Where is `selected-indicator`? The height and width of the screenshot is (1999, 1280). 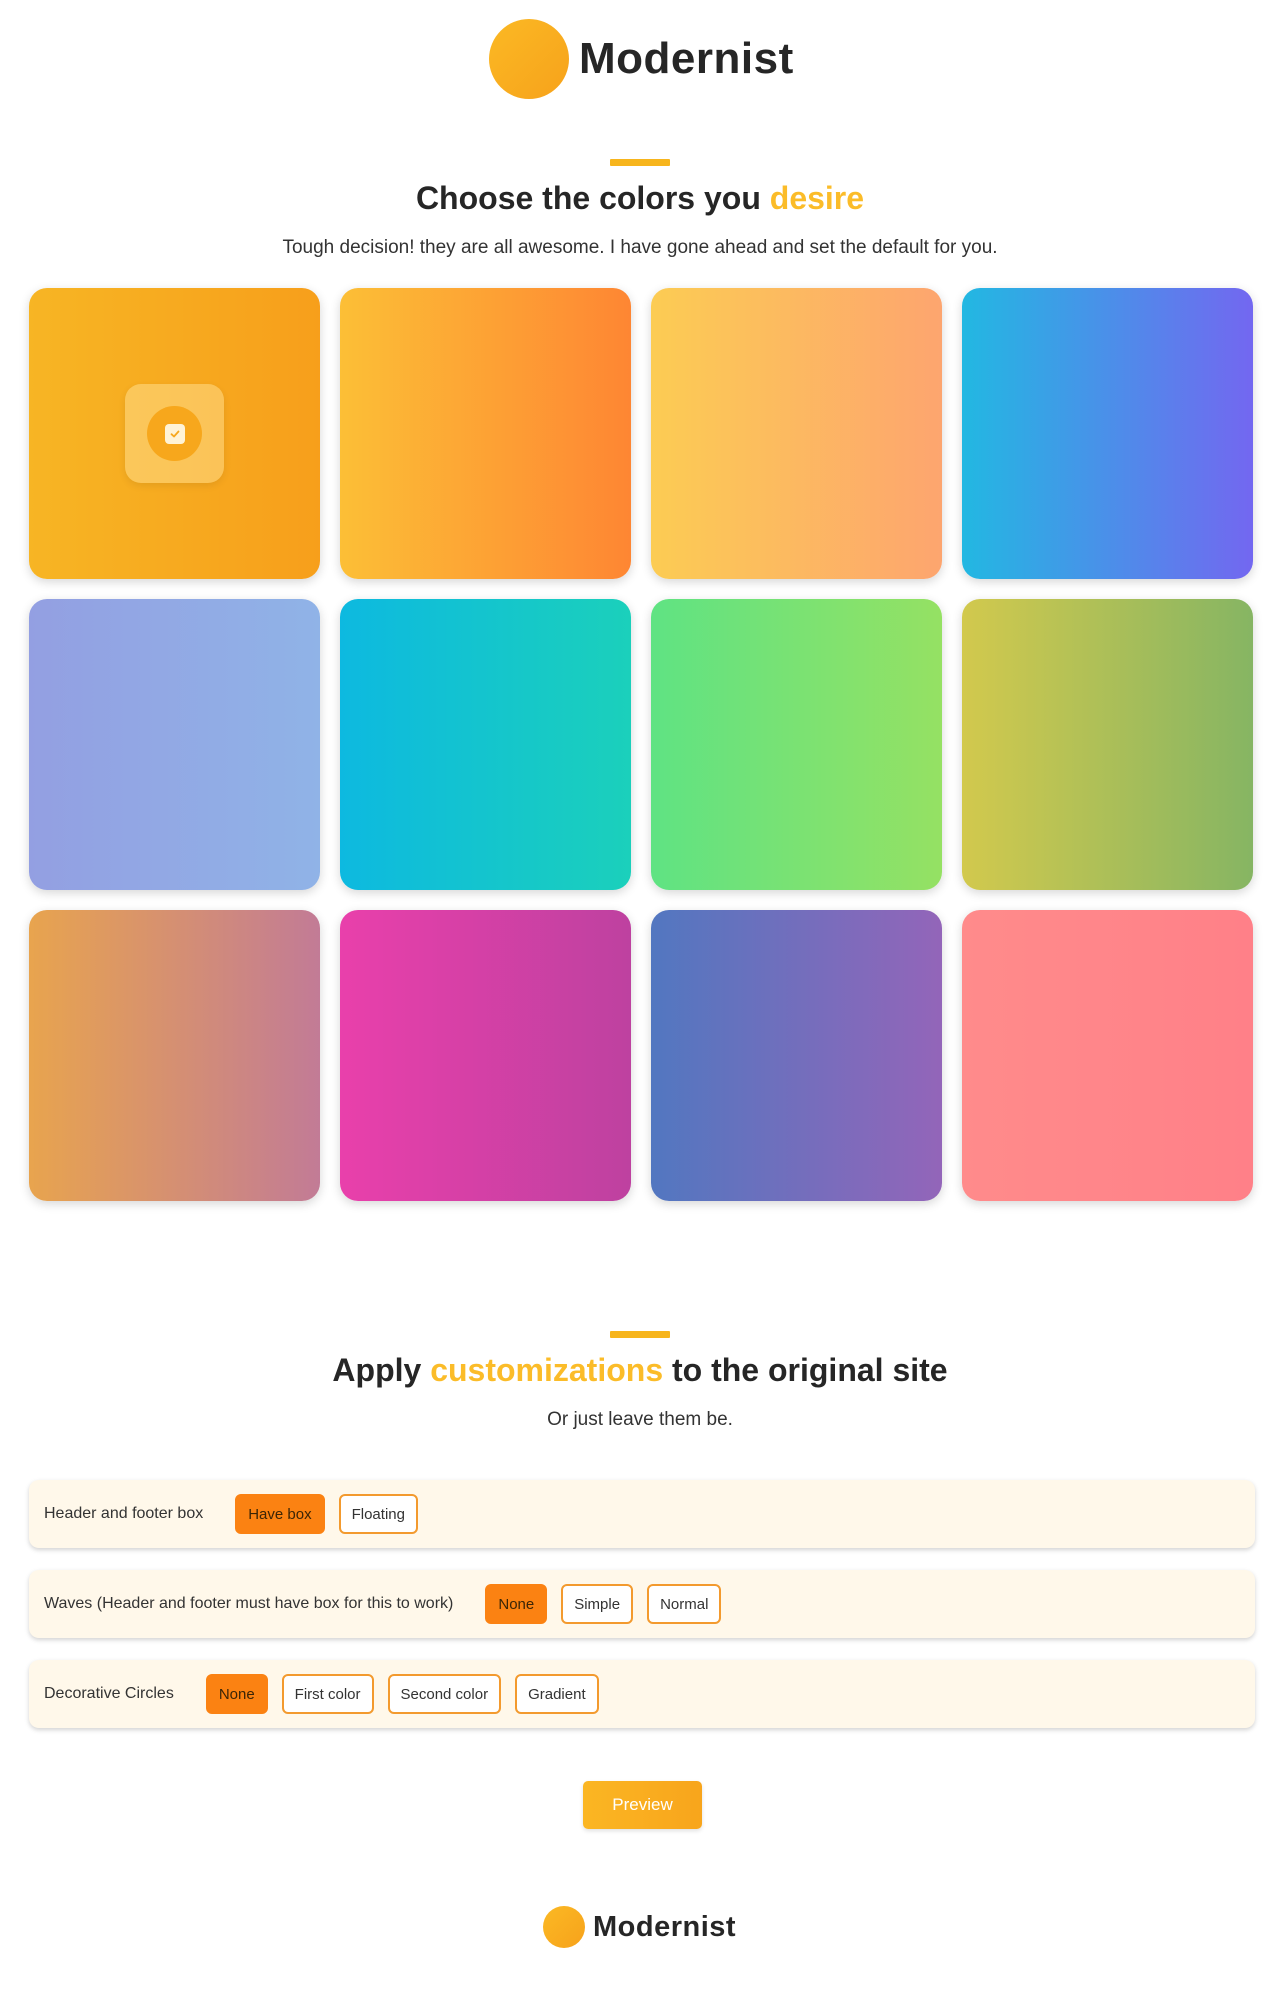
selected-indicator is located at coordinates (174, 433).